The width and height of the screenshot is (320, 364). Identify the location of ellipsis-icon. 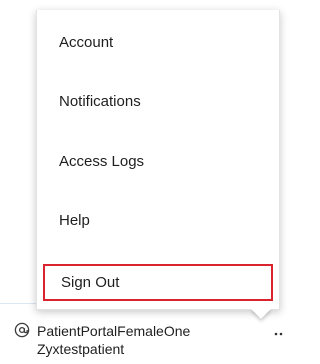
(279, 330).